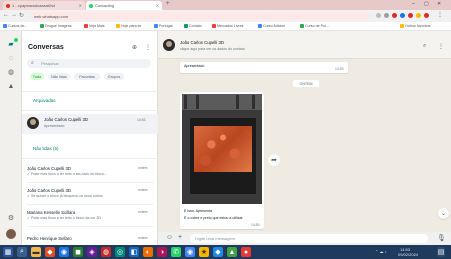  What do you see at coordinates (441, 252) in the screenshot?
I see `notification-icon: ▤` at bounding box center [441, 252].